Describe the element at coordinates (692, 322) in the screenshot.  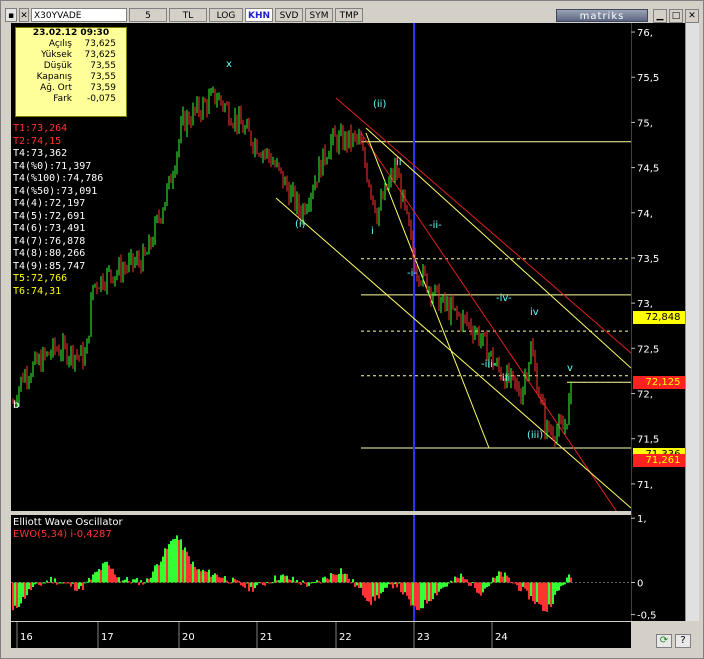
I see `vertical-scrollbar` at that location.